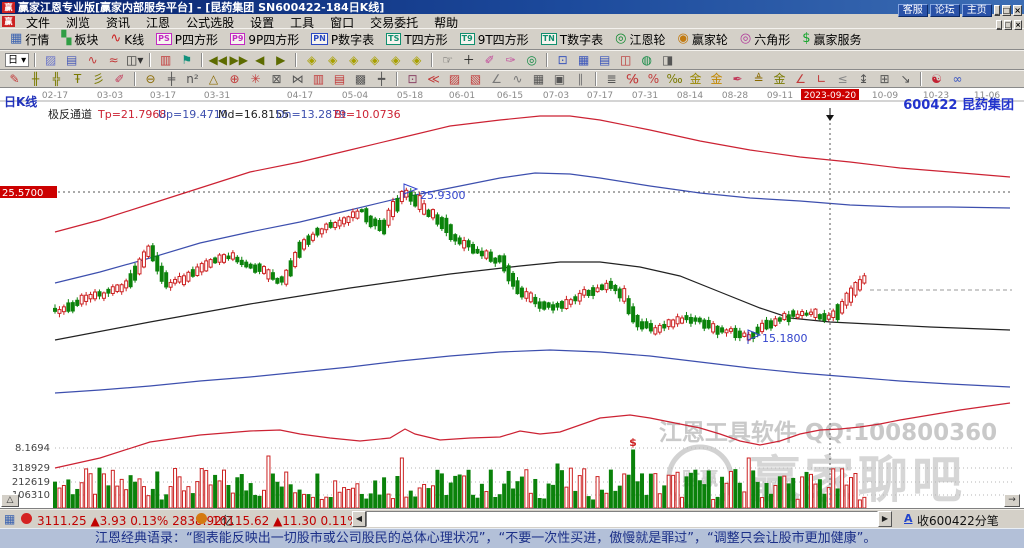 This screenshot has height=548, width=1024. I want to click on balance-tool: ≜, so click(758, 79).